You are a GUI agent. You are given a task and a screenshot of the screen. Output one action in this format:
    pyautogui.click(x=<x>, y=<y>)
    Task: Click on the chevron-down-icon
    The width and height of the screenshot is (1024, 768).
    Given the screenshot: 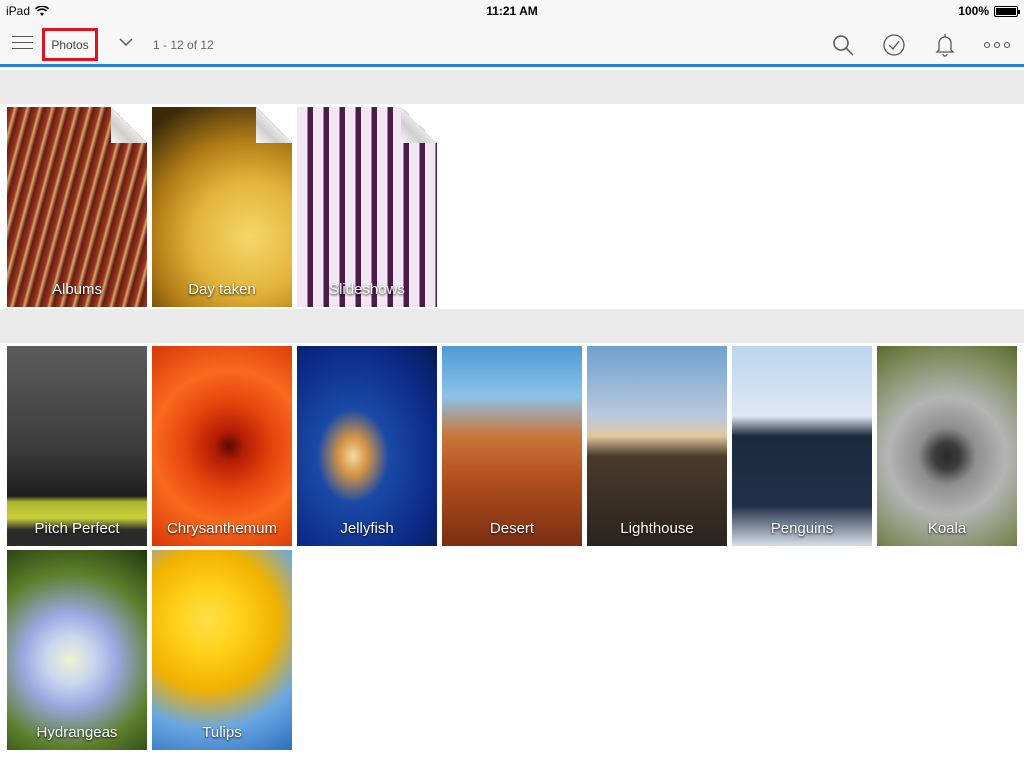 What is the action you would take?
    pyautogui.click(x=126, y=42)
    